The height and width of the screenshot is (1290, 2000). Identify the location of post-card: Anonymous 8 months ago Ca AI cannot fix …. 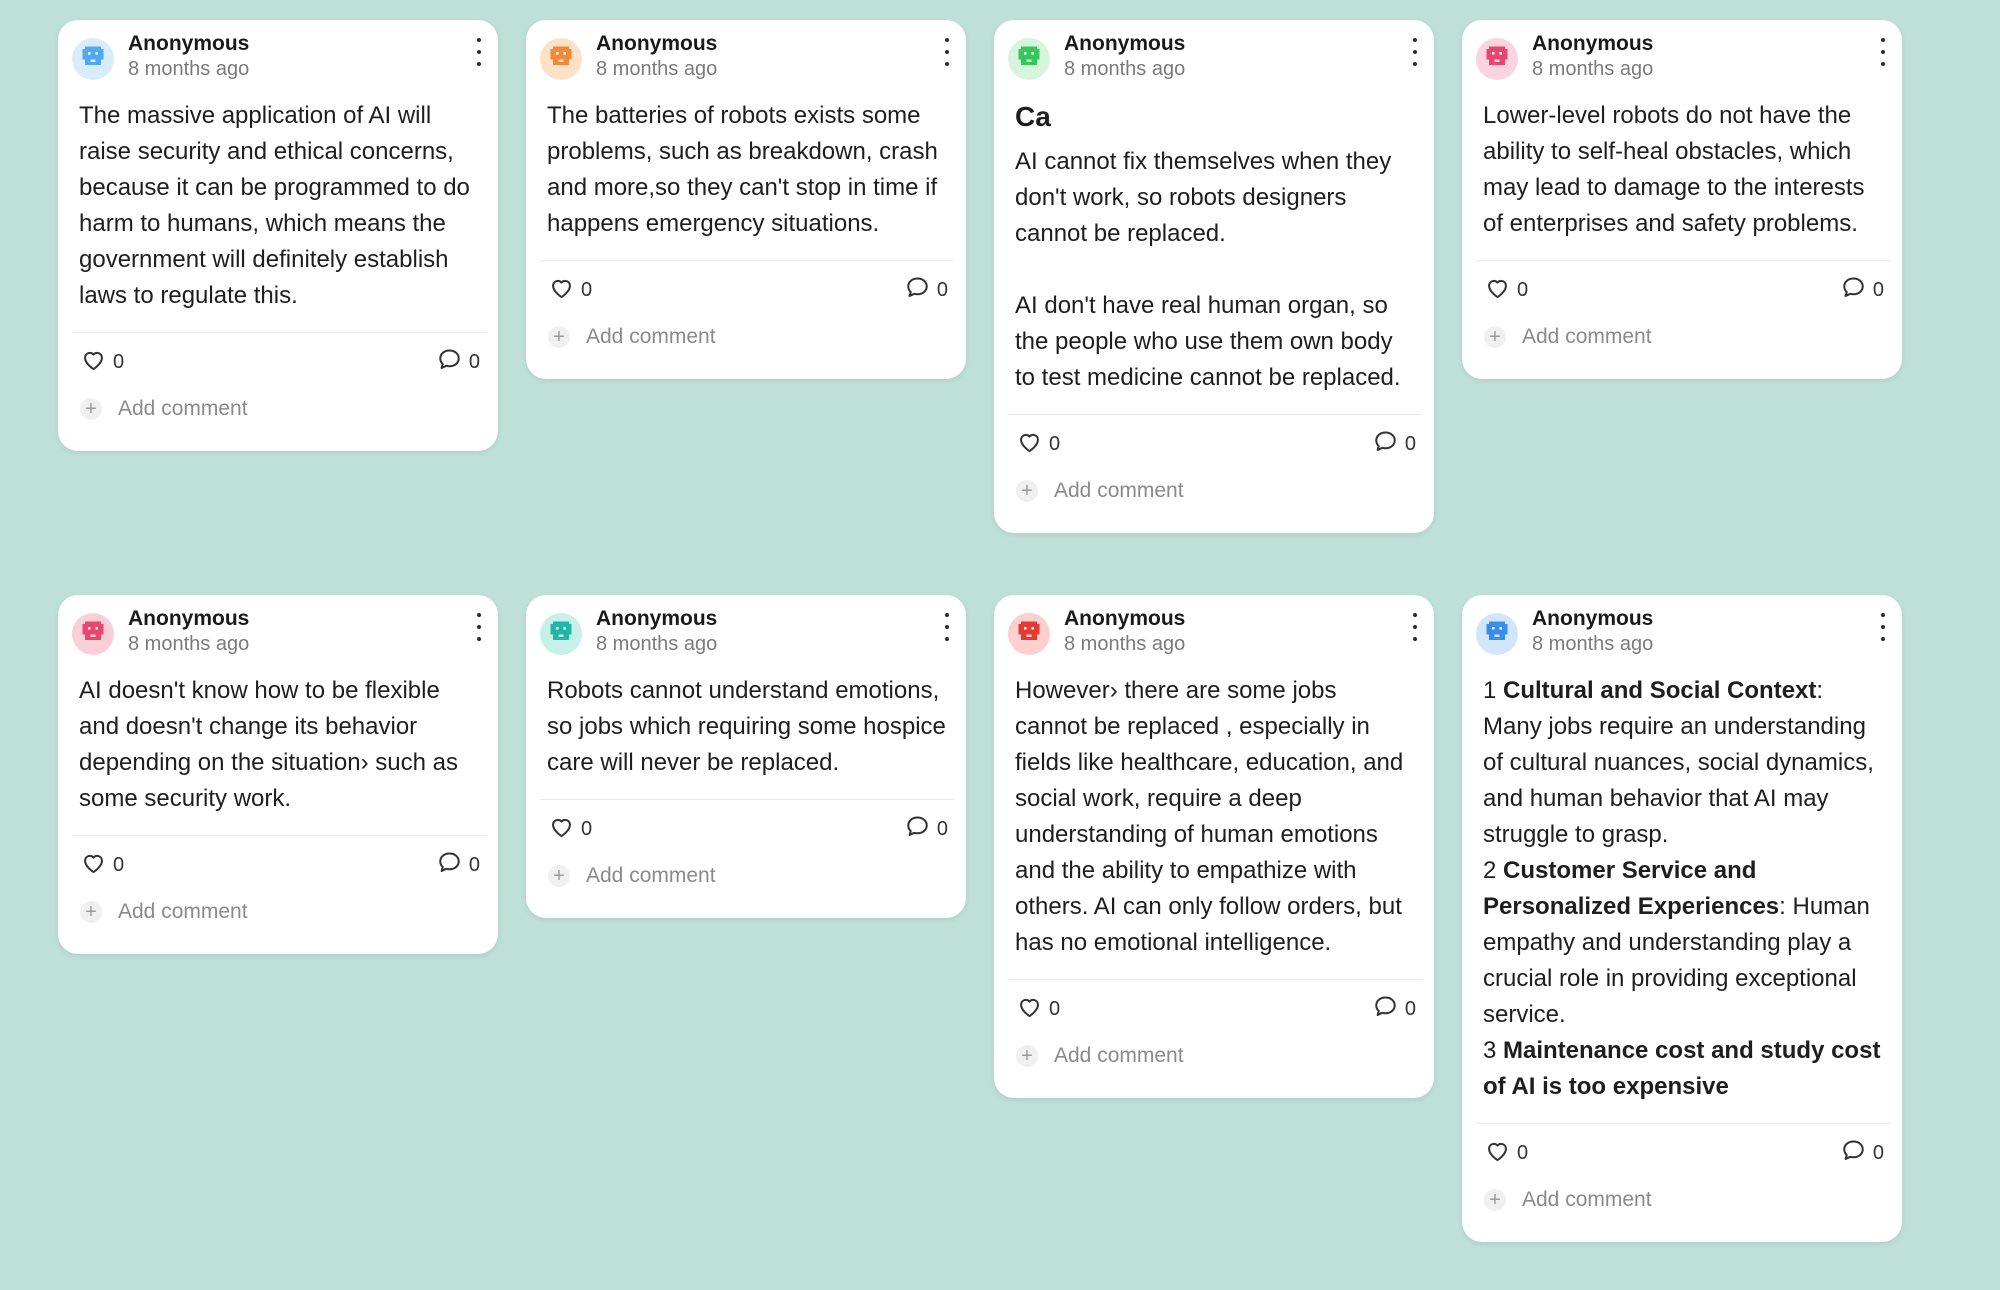
(1214, 276).